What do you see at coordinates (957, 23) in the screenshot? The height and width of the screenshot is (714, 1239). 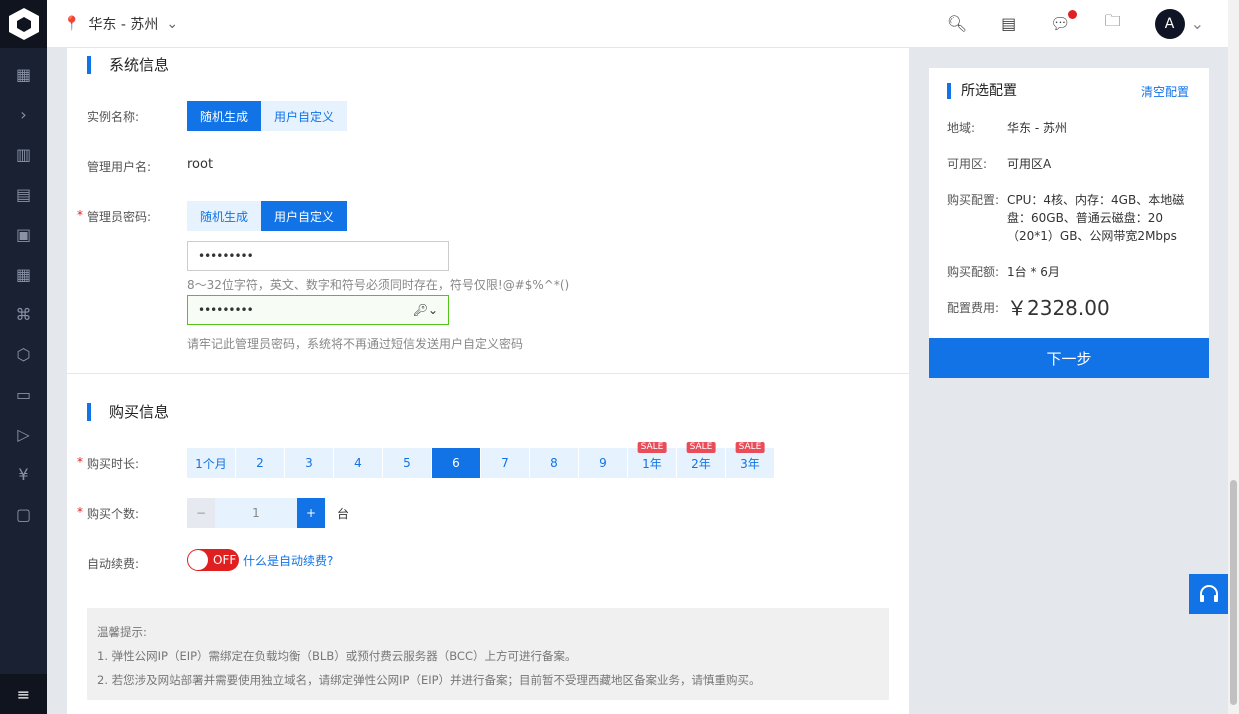 I see `search-icon: 🔍︎` at bounding box center [957, 23].